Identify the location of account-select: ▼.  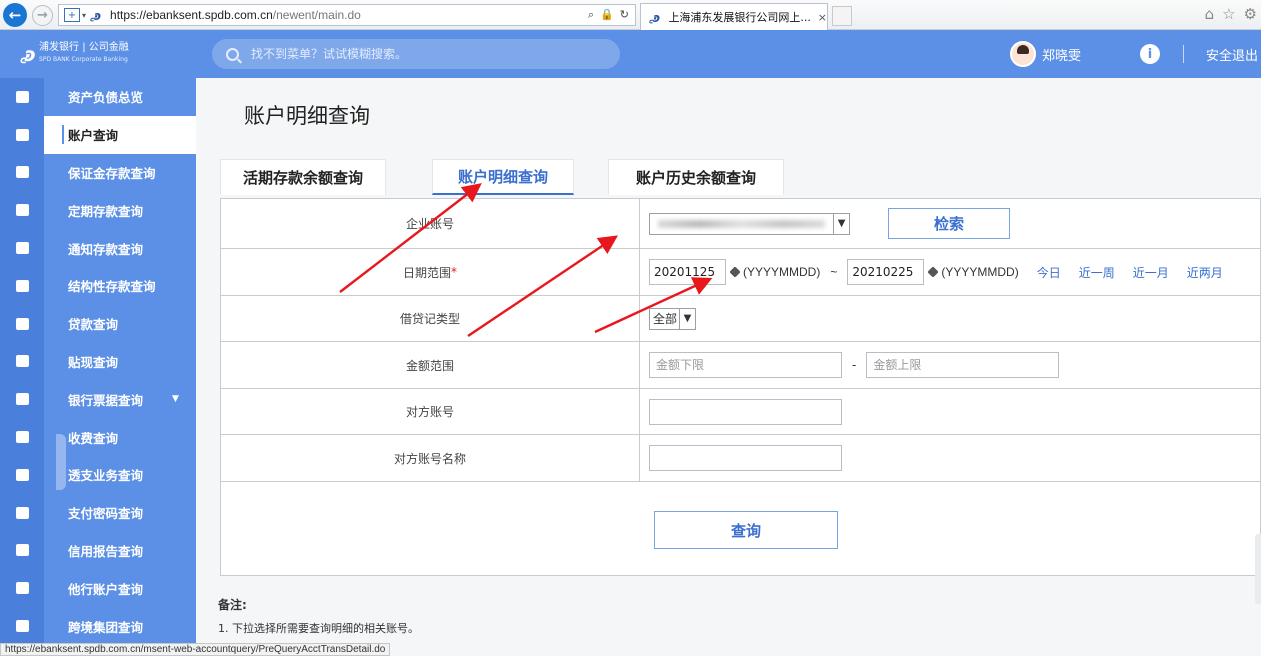
(749, 223).